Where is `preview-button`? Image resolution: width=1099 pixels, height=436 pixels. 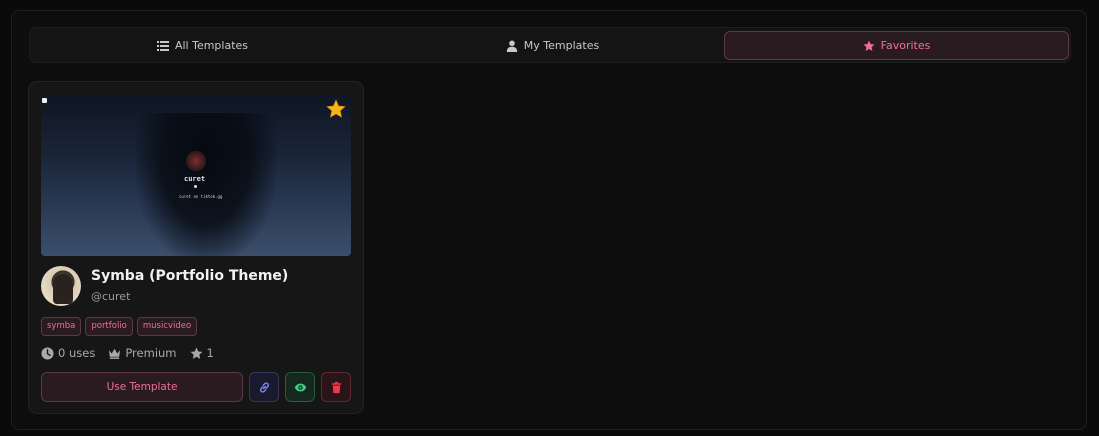 preview-button is located at coordinates (300, 387).